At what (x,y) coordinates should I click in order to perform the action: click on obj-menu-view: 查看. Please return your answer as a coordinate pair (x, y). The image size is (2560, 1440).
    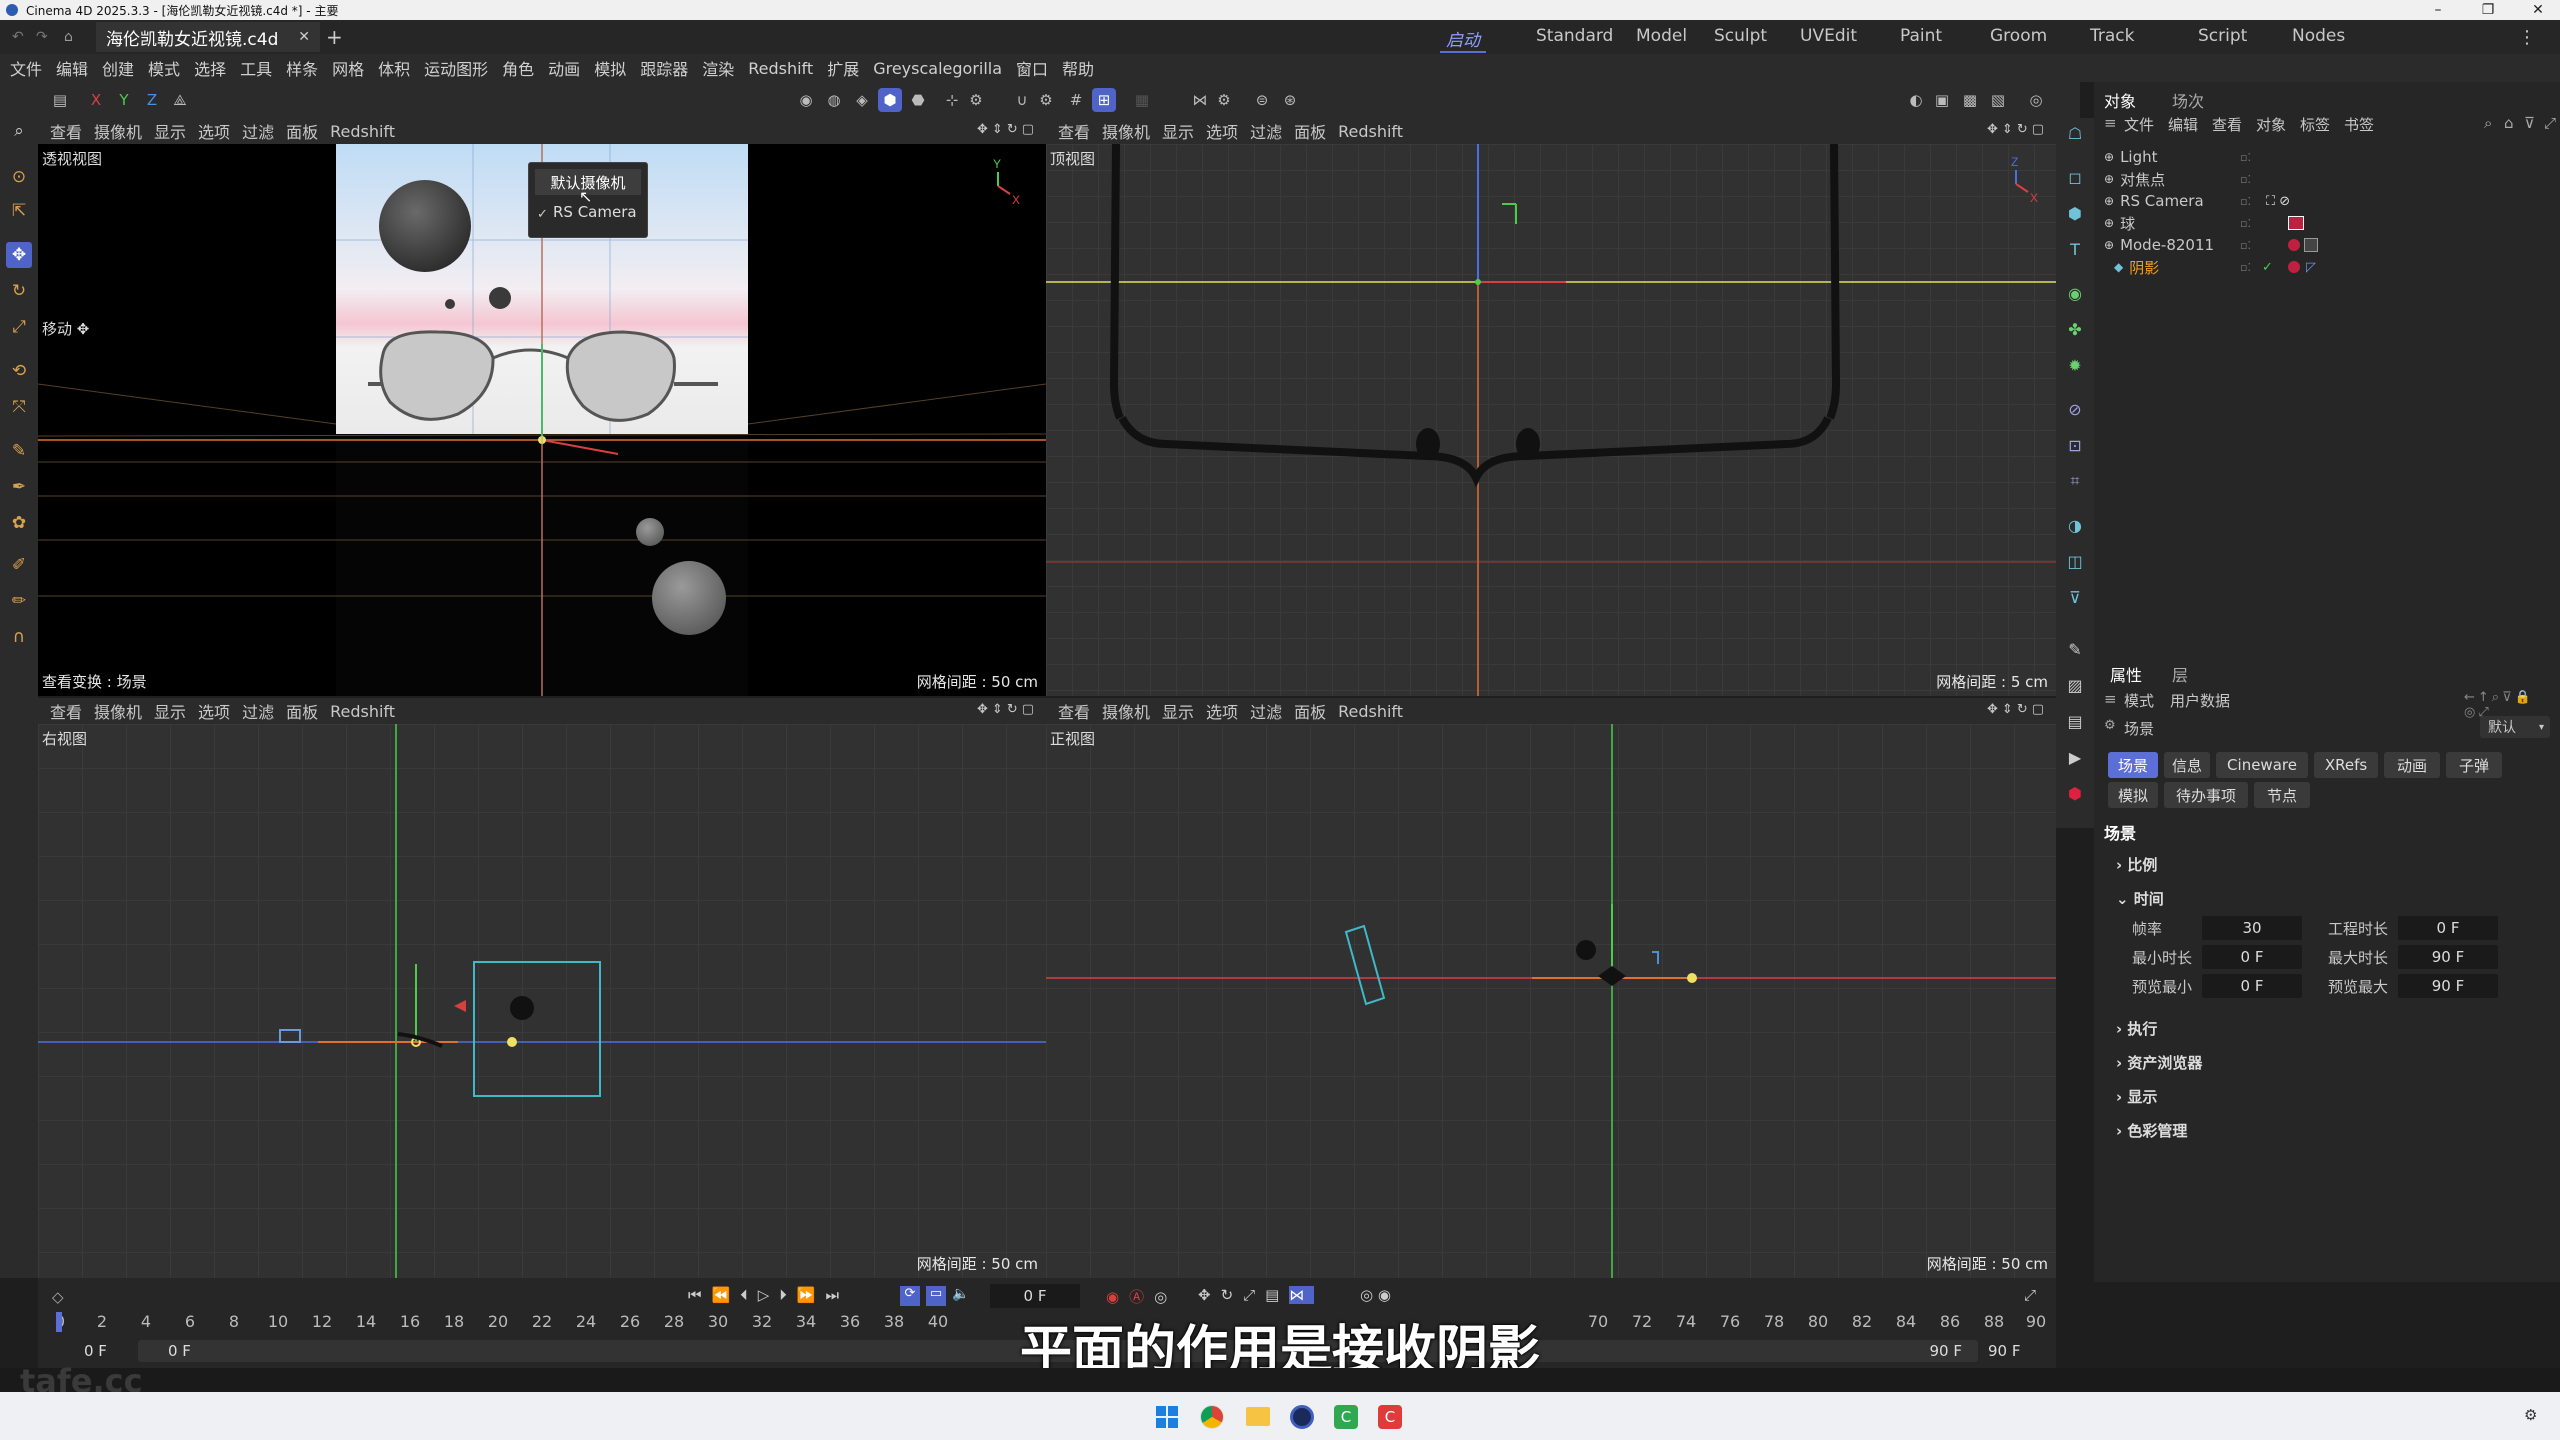
    Looking at the image, I should click on (2227, 124).